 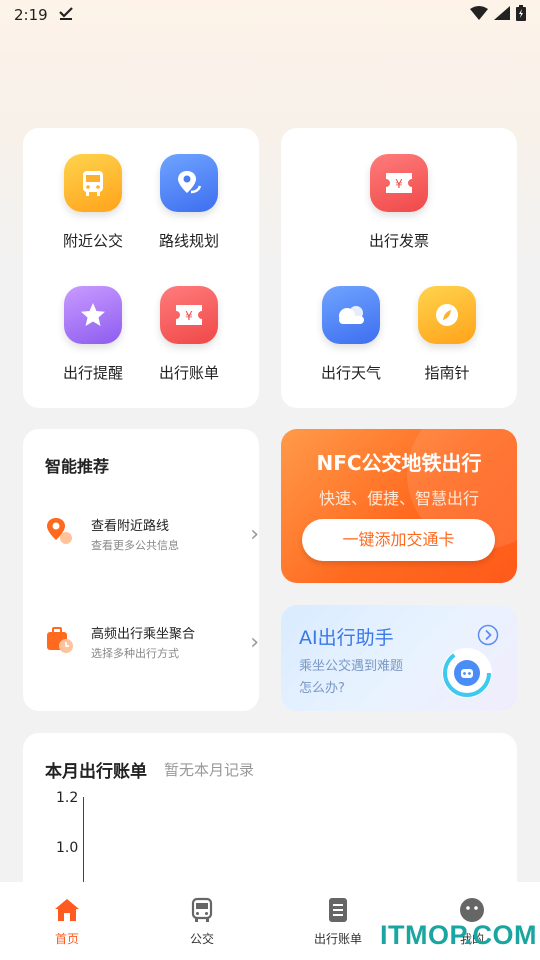 What do you see at coordinates (130, 526) in the screenshot?
I see `recommend-item-title: 查看附近路线` at bounding box center [130, 526].